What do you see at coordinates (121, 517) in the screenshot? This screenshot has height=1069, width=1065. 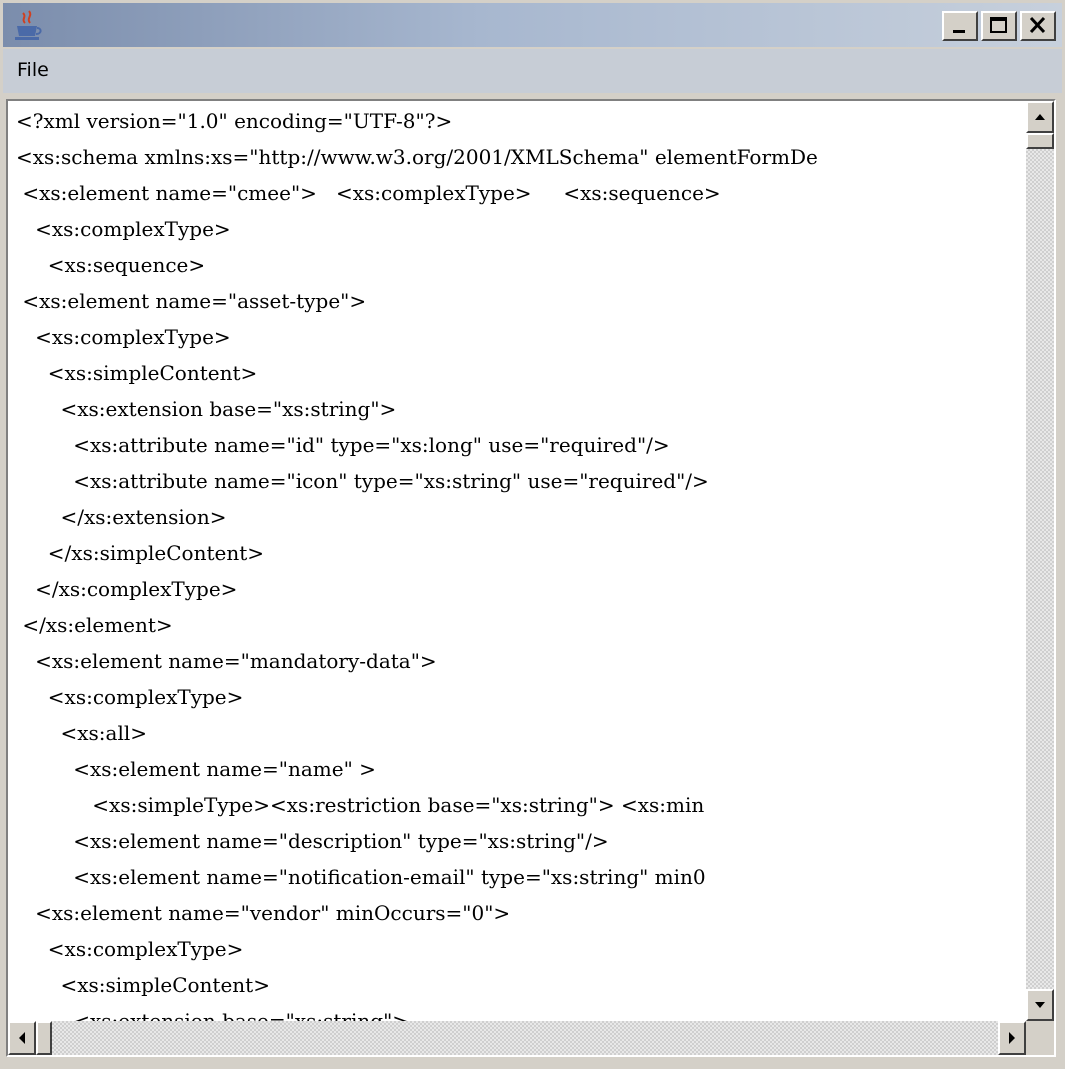 I see `code-line: </xs:extension>` at bounding box center [121, 517].